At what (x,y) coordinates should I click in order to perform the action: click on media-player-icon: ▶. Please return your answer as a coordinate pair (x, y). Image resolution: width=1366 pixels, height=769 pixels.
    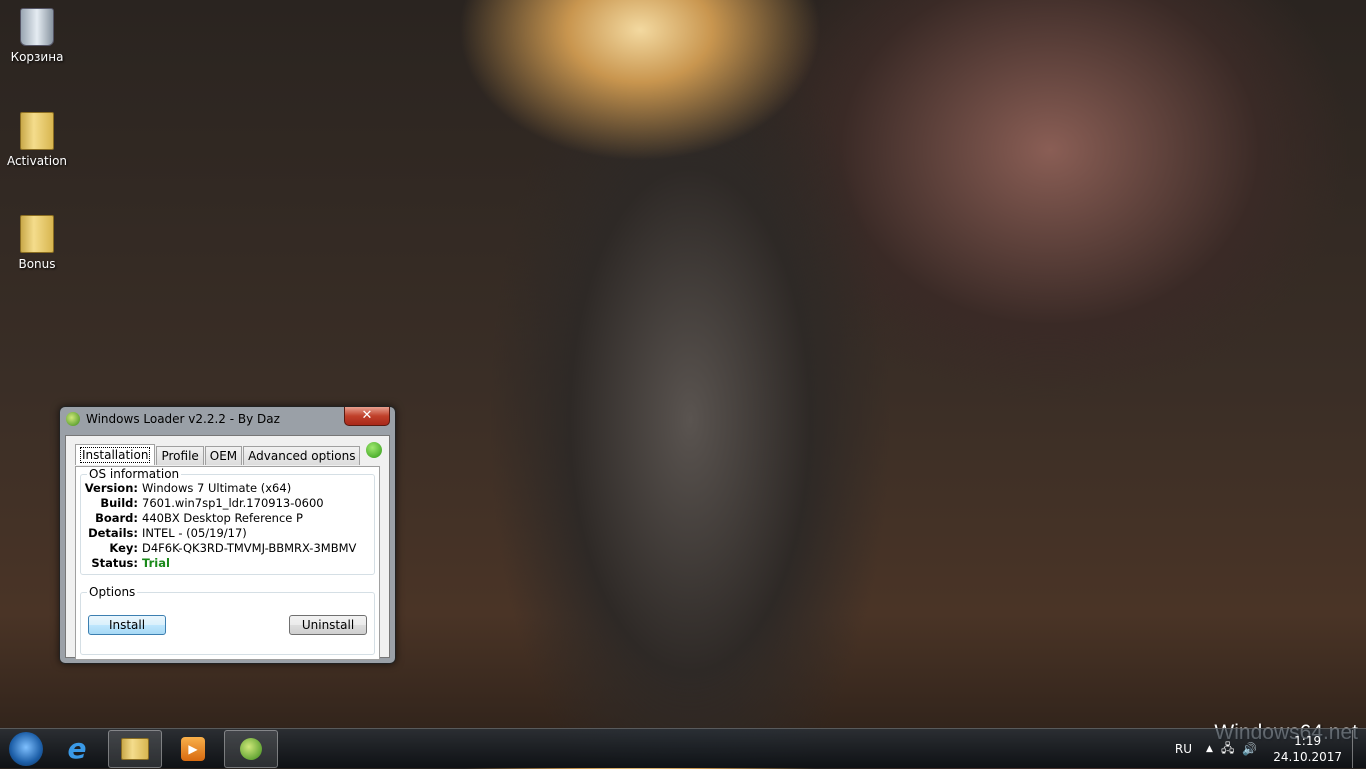
    Looking at the image, I should click on (193, 748).